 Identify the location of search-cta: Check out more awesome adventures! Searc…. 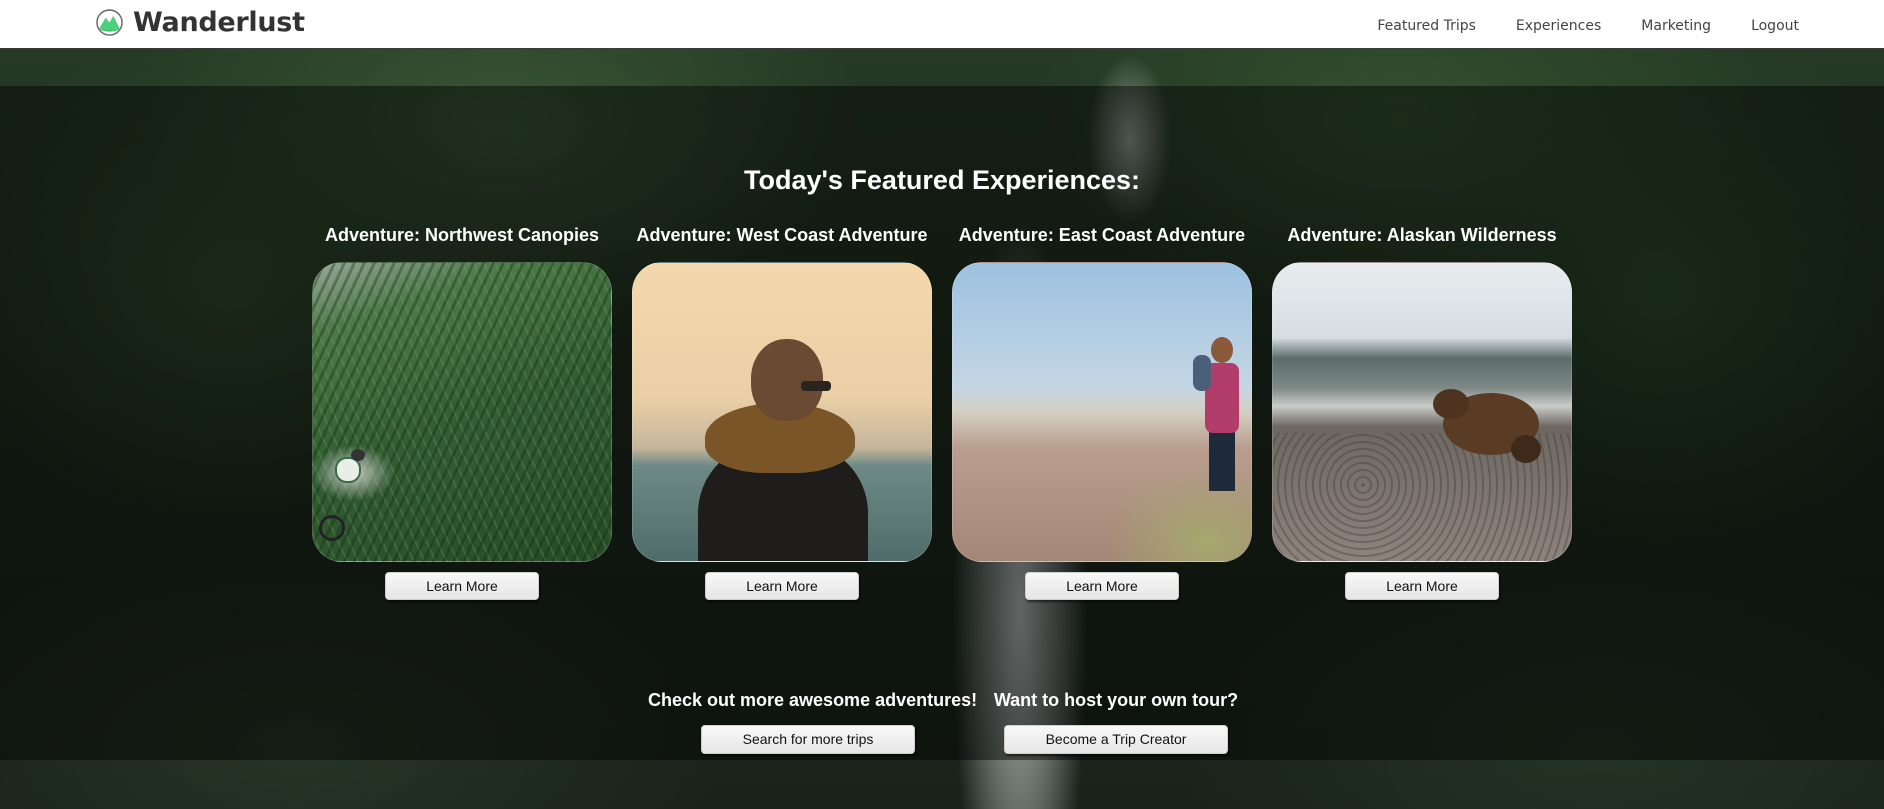
(813, 722).